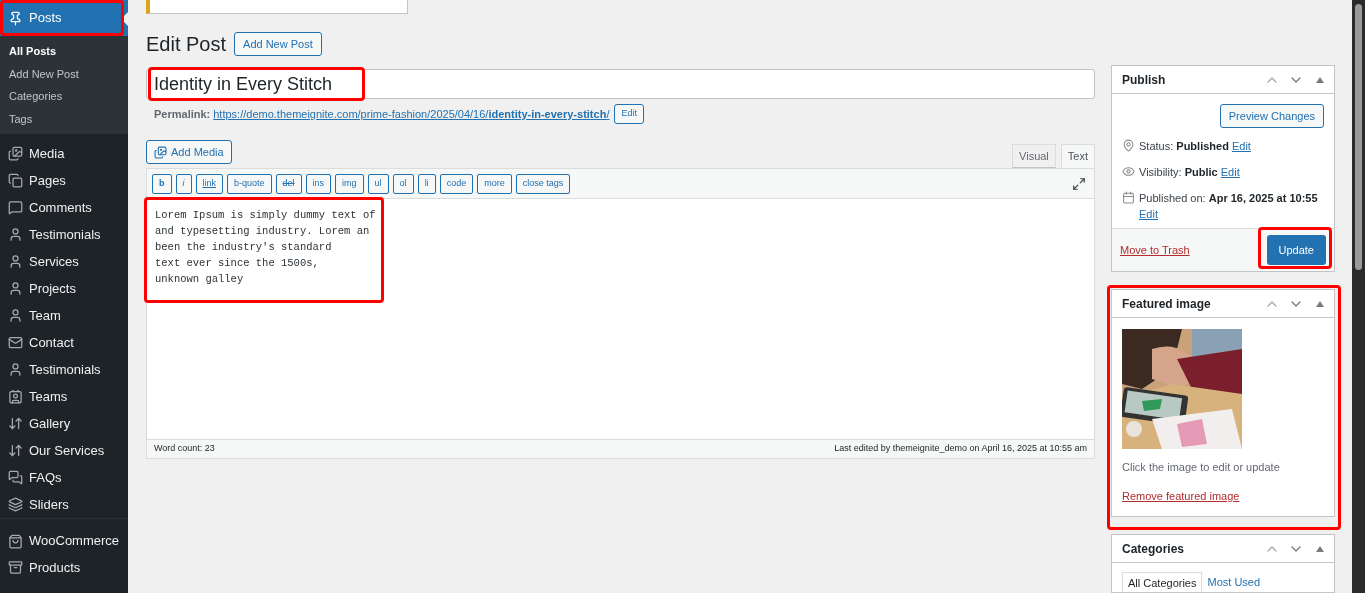 Image resolution: width=1365 pixels, height=593 pixels. I want to click on preview-changes-button: Preview Changes, so click(1271, 116).